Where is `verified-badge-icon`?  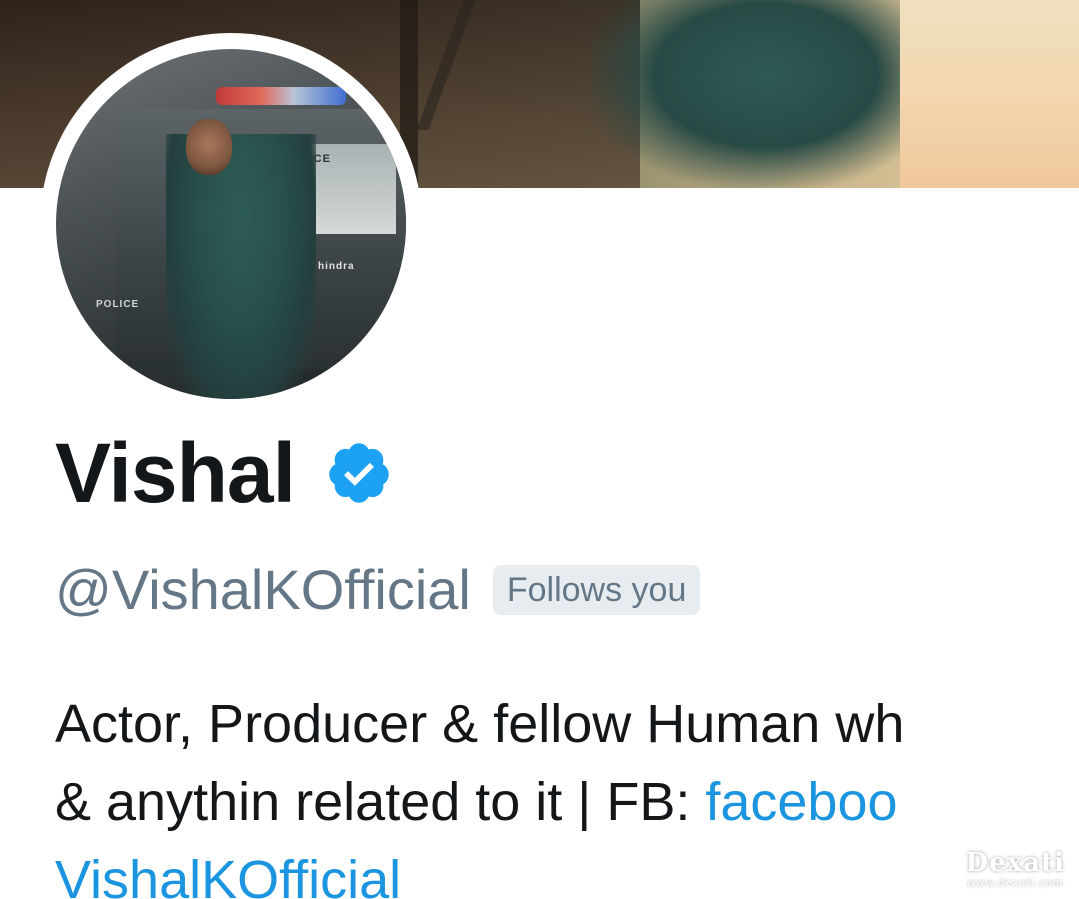
verified-badge-icon is located at coordinates (359, 473).